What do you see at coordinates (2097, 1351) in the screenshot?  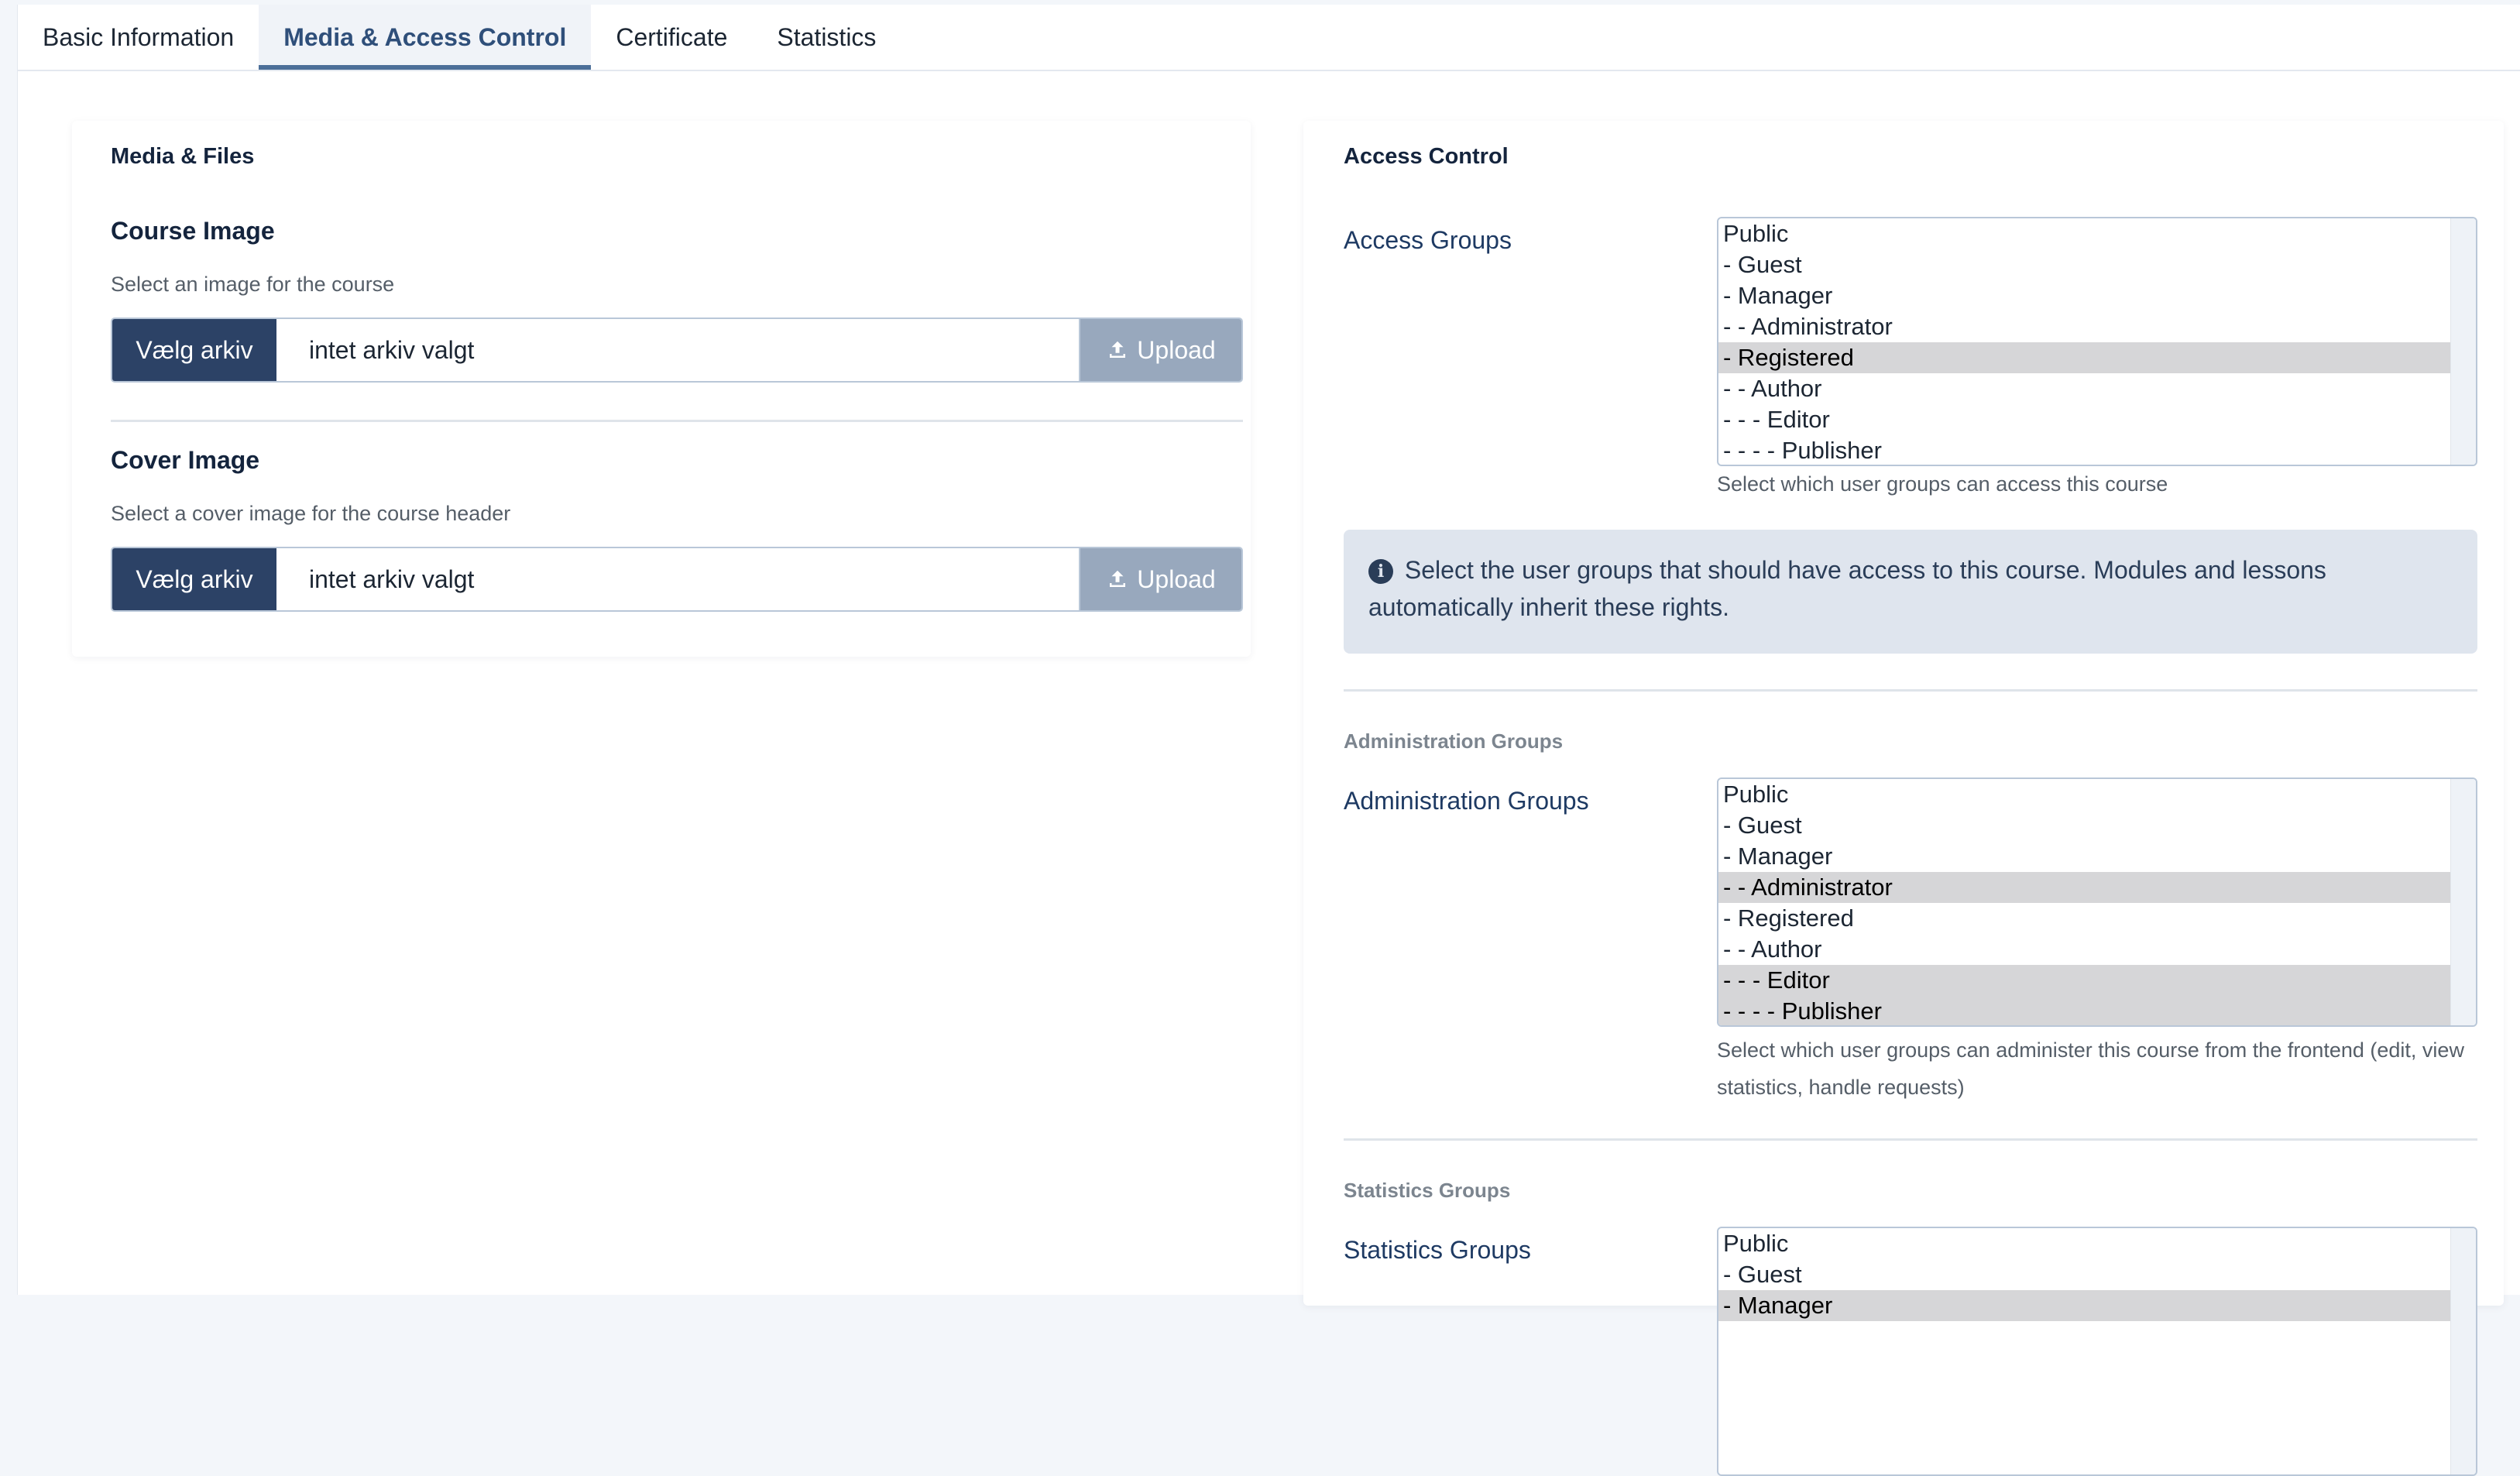 I see `statistics-groups-select: Public - Guest - Manager` at bounding box center [2097, 1351].